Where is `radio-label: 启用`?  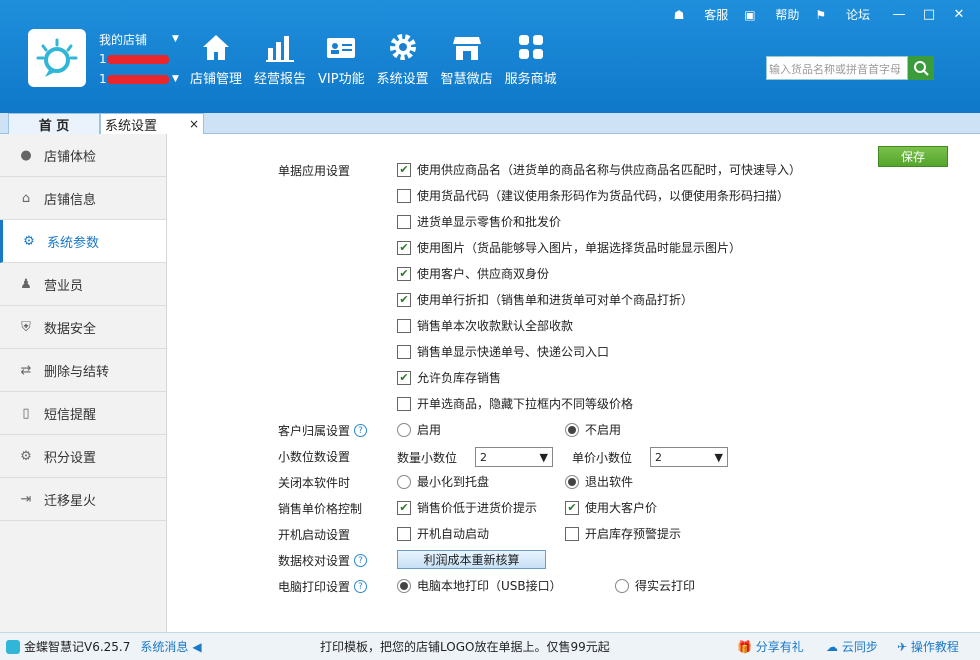 radio-label: 启用 is located at coordinates (429, 430).